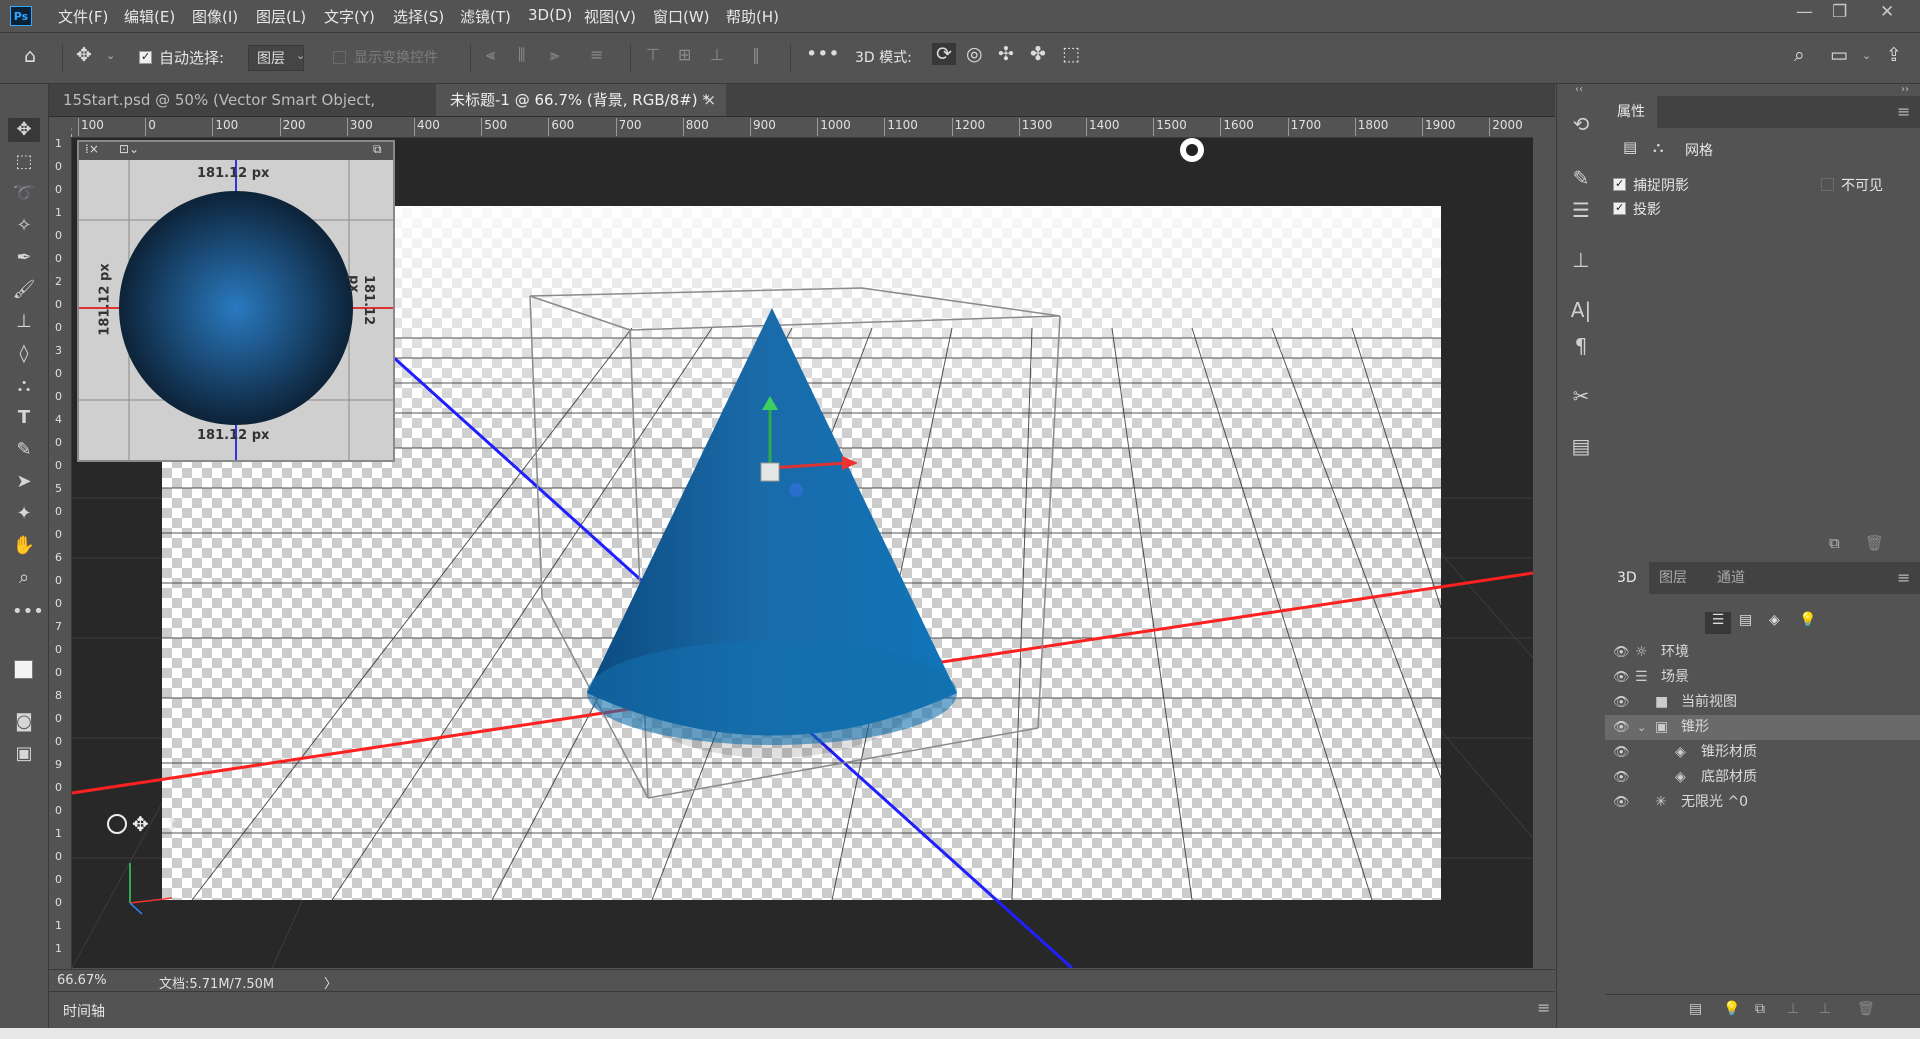  I want to click on brush-tool-icon: 🖌, so click(24, 290).